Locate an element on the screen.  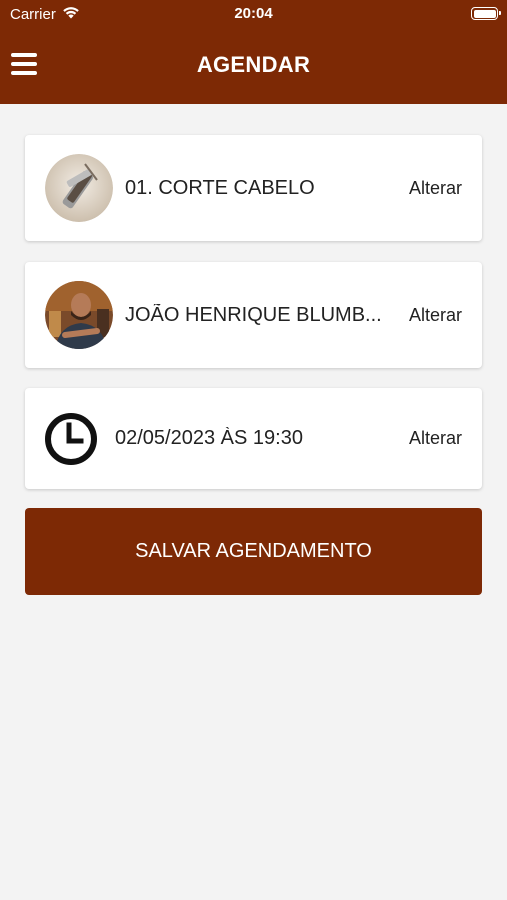
app-header: Carrier 20:04 AGENDAR is located at coordinates (253, 52).